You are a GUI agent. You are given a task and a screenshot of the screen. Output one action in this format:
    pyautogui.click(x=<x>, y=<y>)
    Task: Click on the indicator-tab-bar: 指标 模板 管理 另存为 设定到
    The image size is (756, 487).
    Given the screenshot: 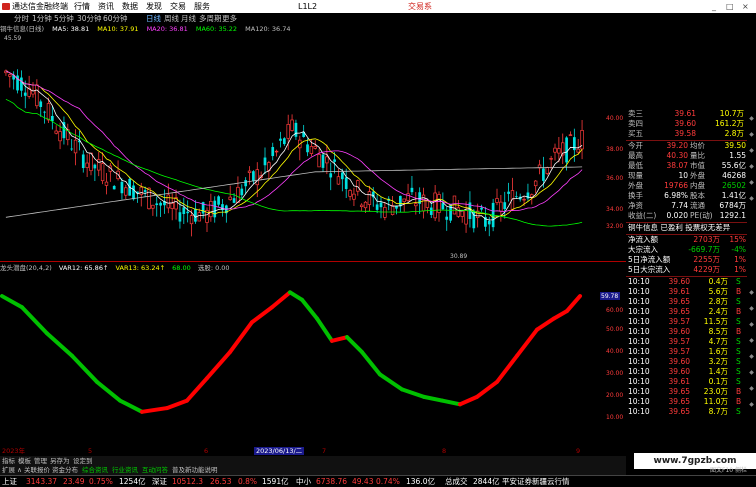 What is the action you would take?
    pyautogui.click(x=313, y=461)
    